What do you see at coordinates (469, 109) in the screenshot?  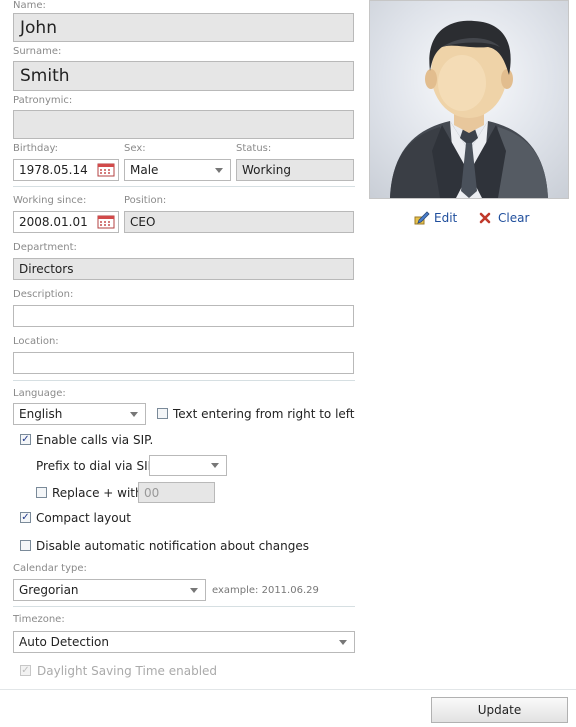 I see `avatar-icon` at bounding box center [469, 109].